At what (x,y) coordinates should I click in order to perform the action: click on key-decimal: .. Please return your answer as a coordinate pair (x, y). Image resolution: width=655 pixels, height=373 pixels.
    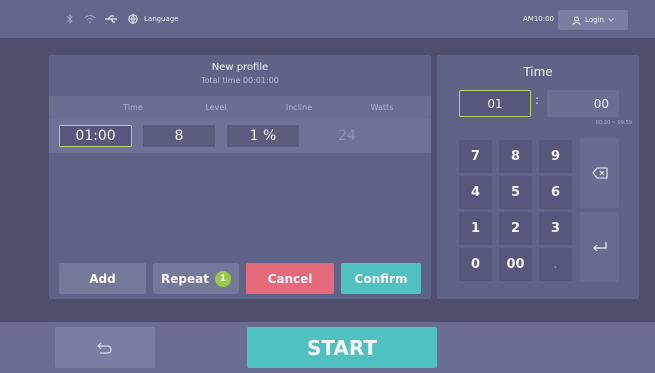
    Looking at the image, I should click on (555, 264).